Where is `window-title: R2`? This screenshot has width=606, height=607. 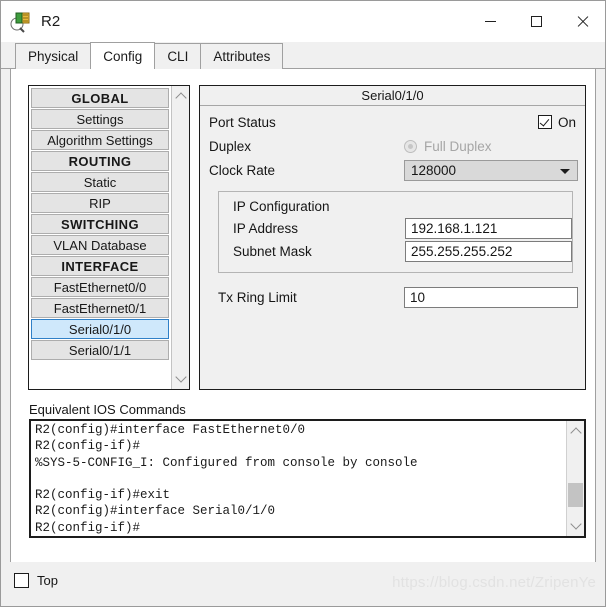 window-title: R2 is located at coordinates (51, 21).